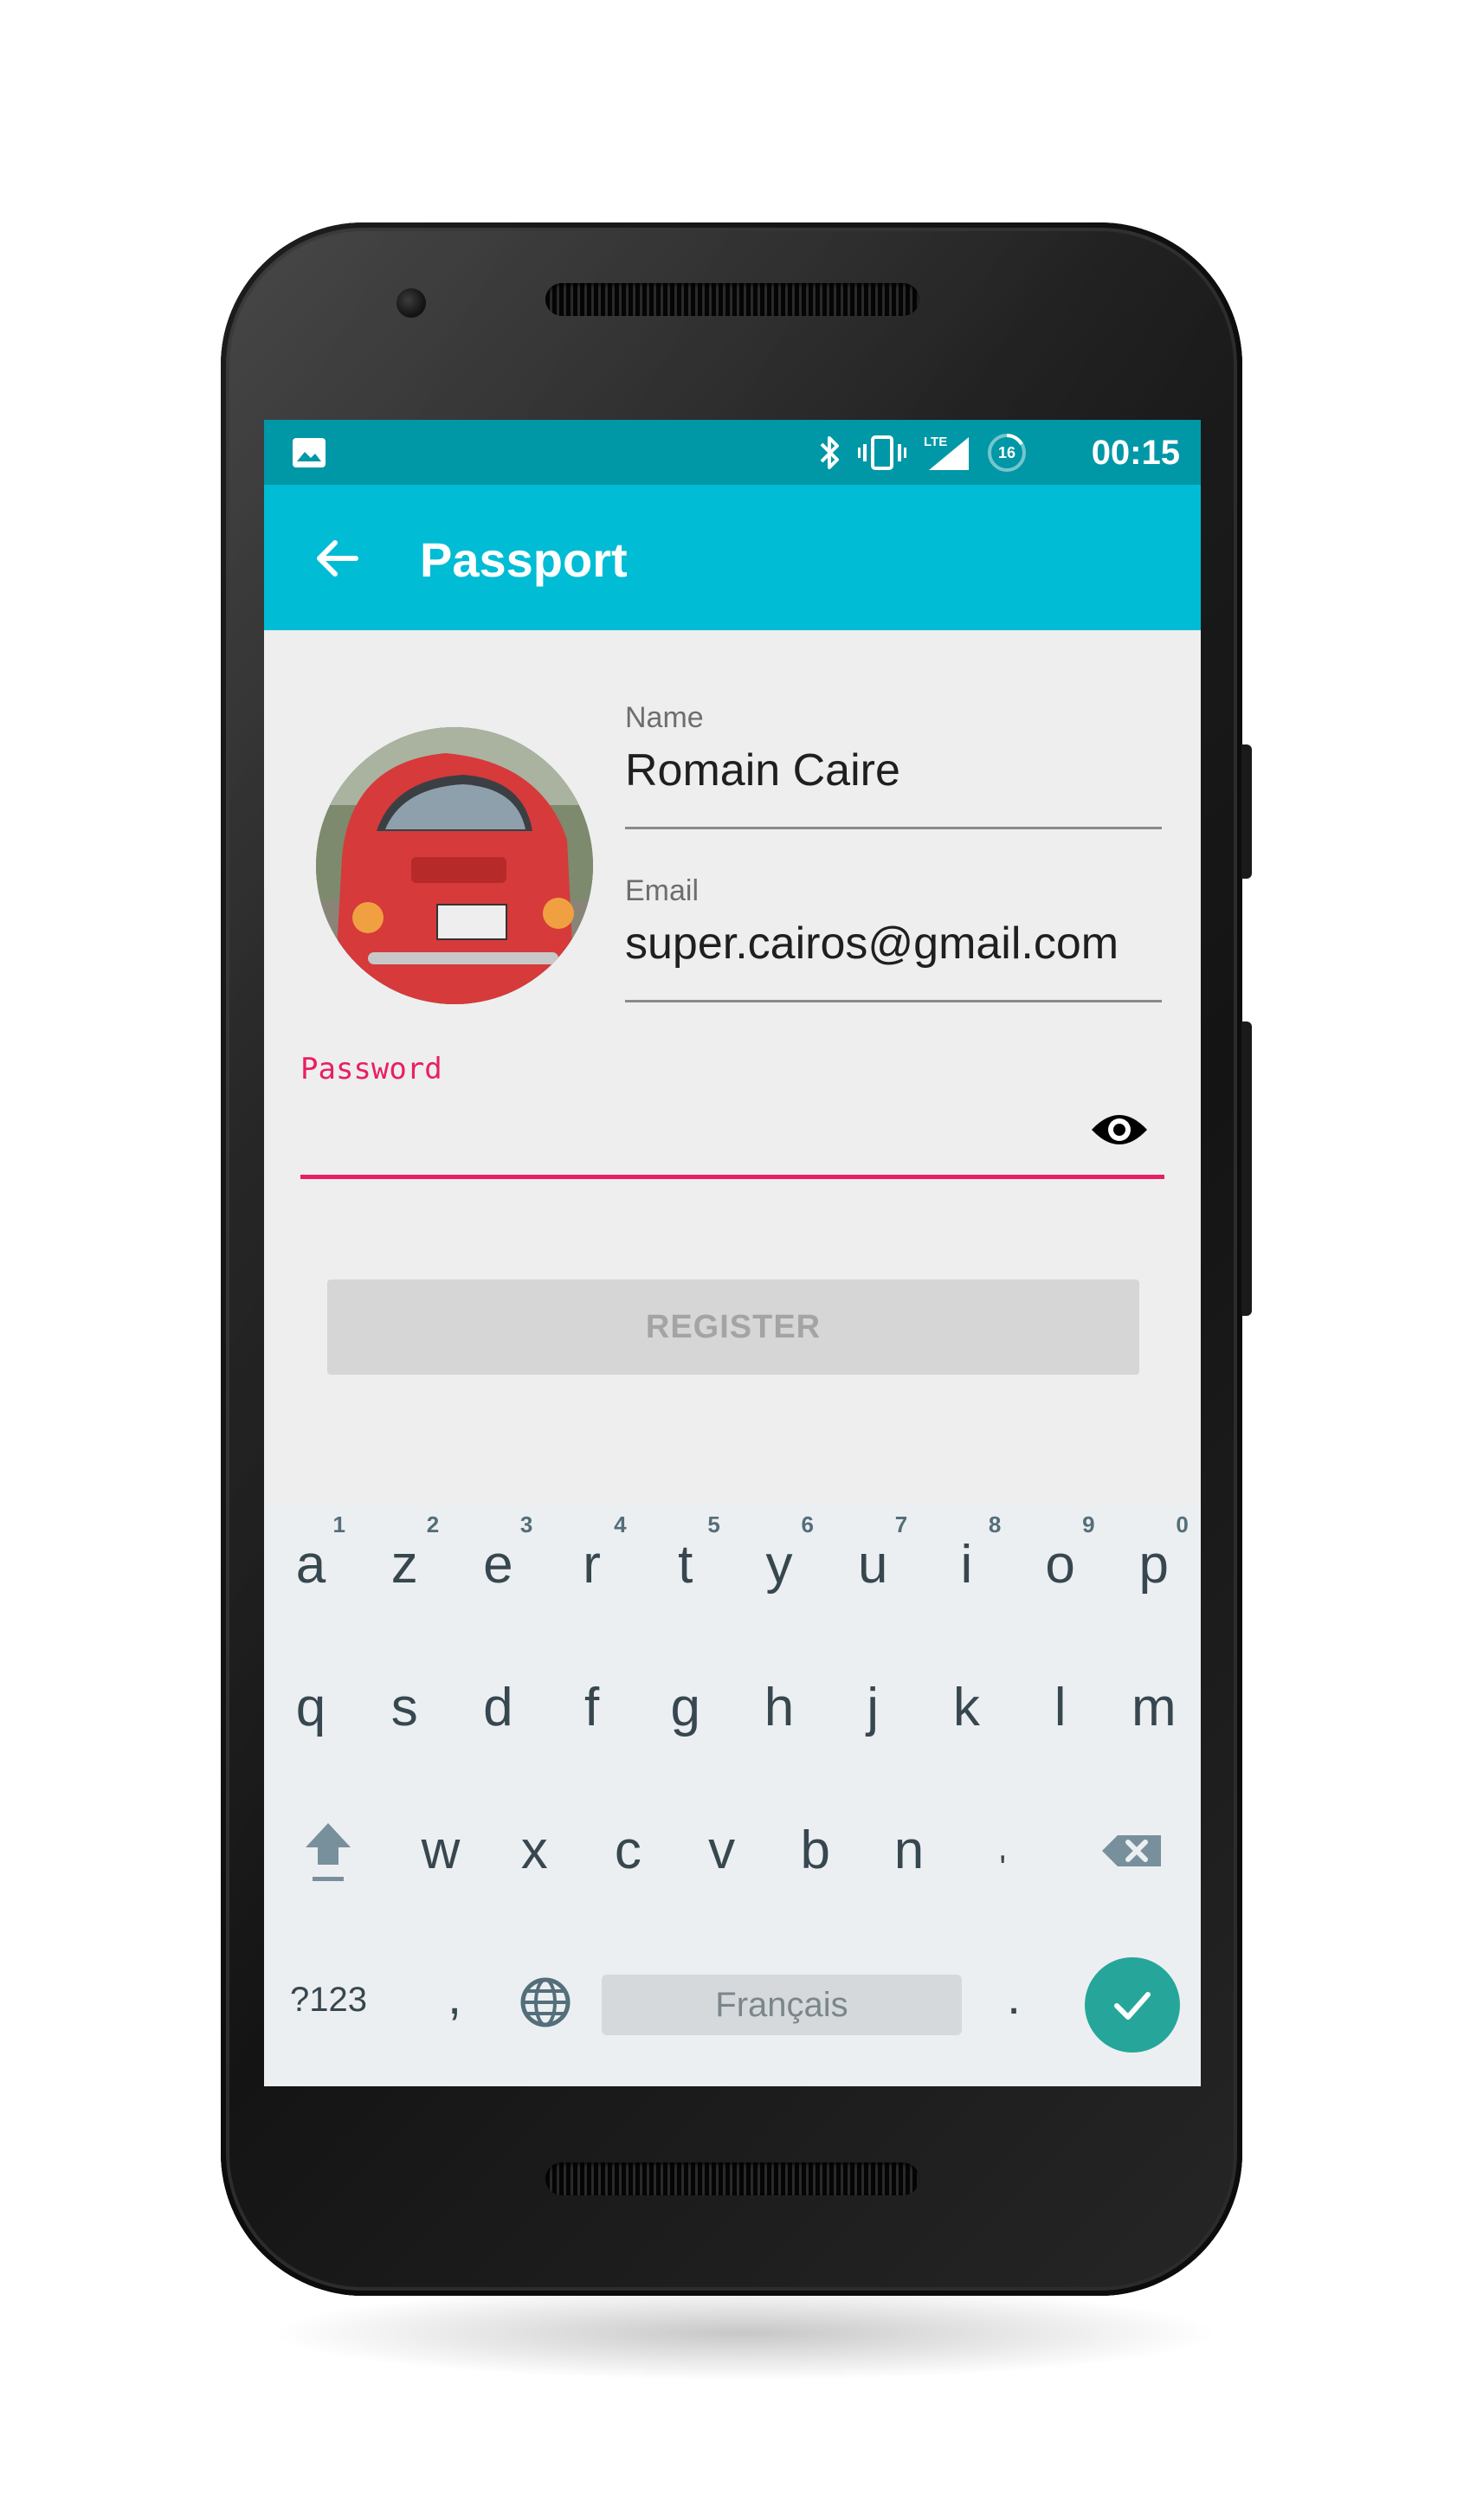 This screenshot has height=2520, width=1470. I want to click on key-e: 3e, so click(498, 1569).